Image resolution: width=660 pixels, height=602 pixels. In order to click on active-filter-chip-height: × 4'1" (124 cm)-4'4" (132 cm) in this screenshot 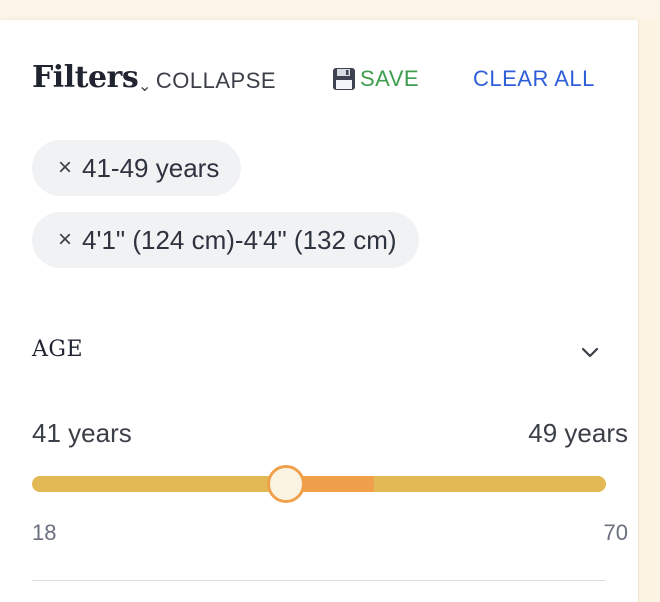, I will do `click(225, 240)`.